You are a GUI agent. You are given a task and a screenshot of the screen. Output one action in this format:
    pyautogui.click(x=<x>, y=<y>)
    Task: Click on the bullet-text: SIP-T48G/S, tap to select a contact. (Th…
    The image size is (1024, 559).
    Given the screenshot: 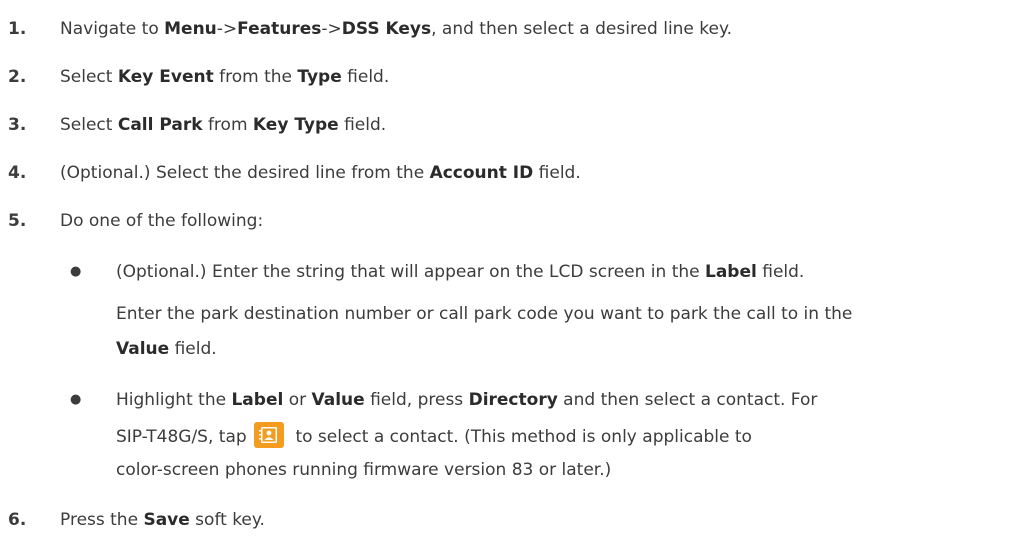 What is the action you would take?
    pyautogui.click(x=434, y=436)
    